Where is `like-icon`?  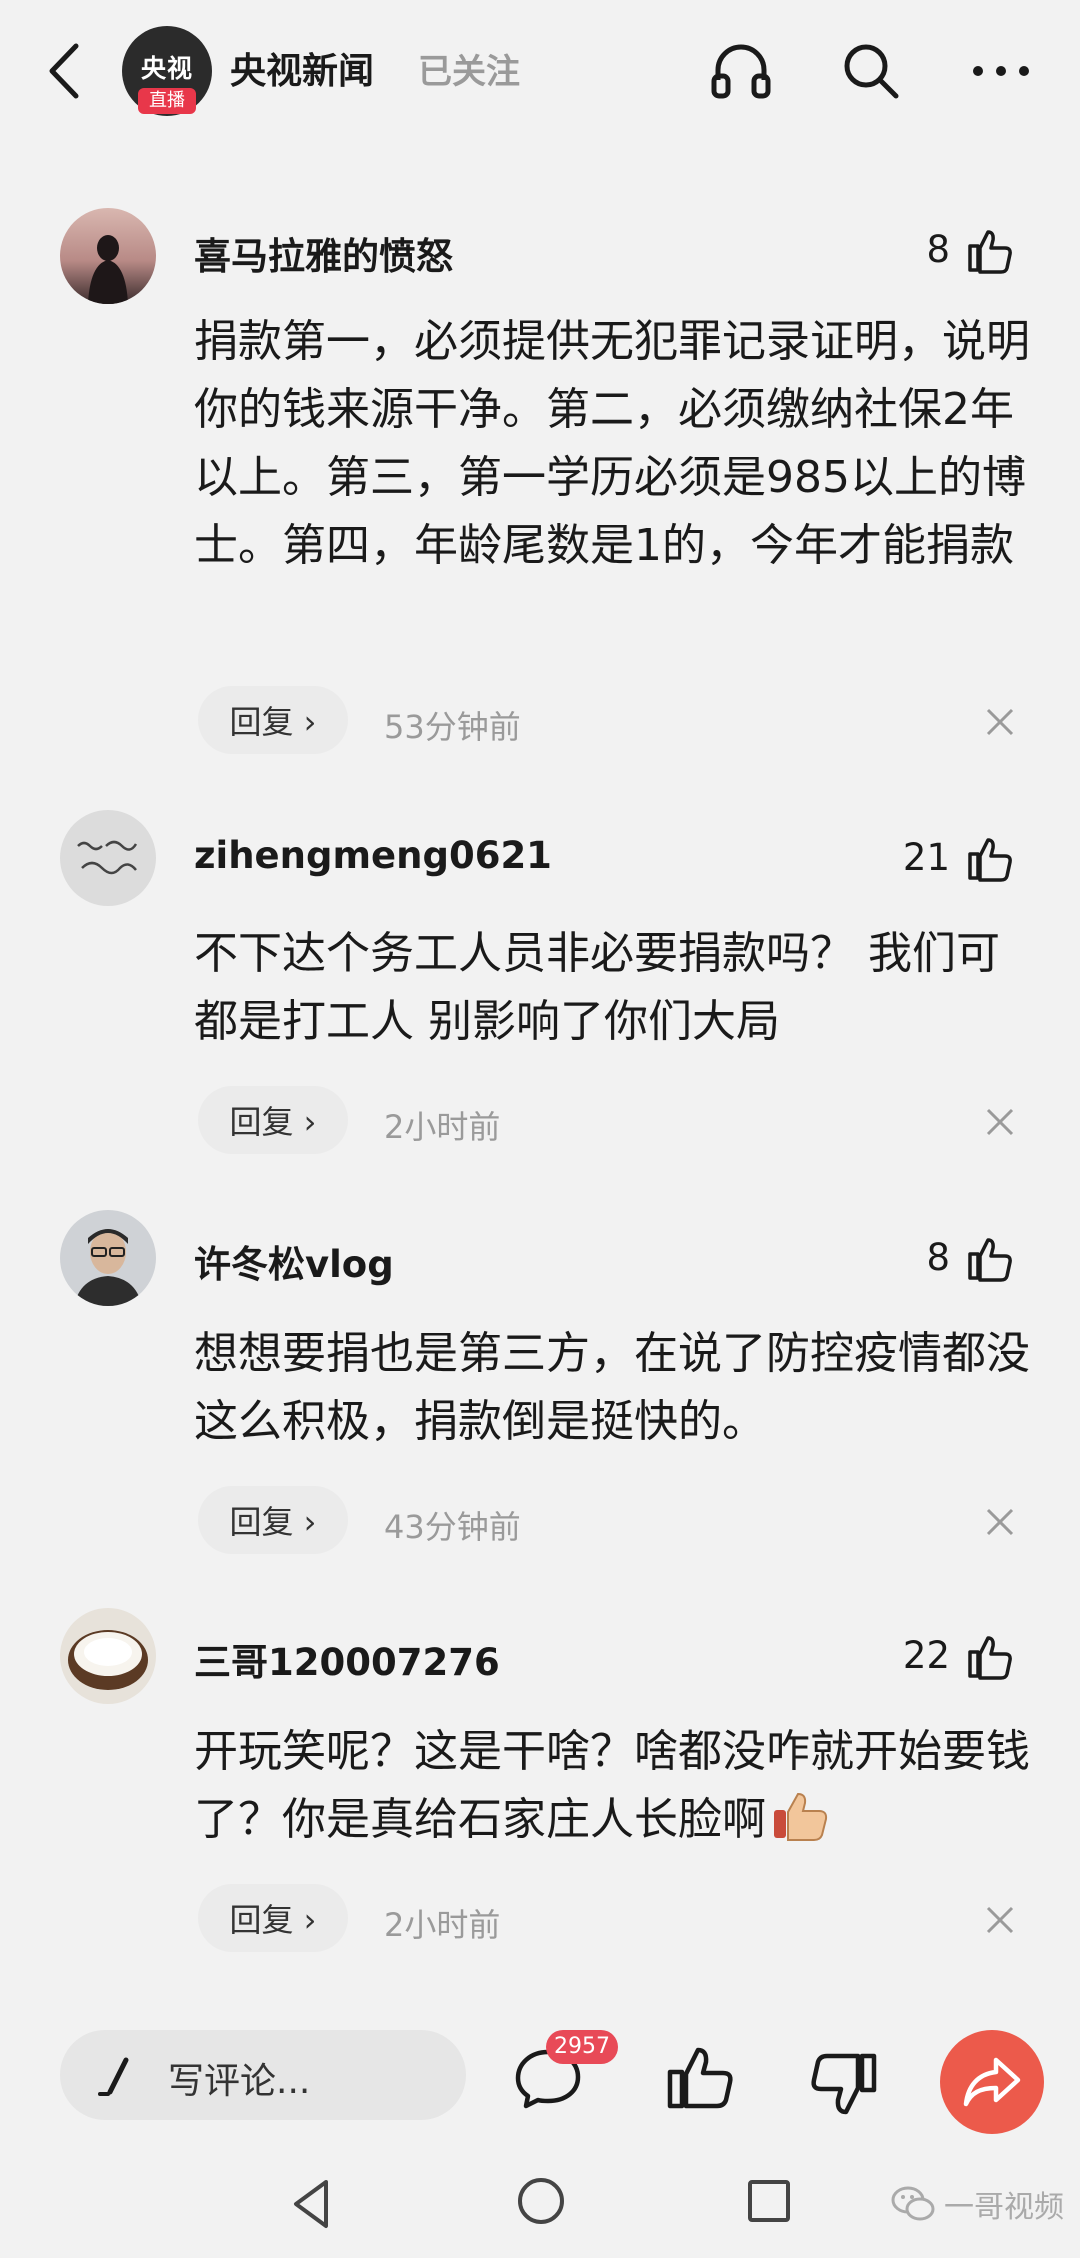
like-icon is located at coordinates (699, 2077).